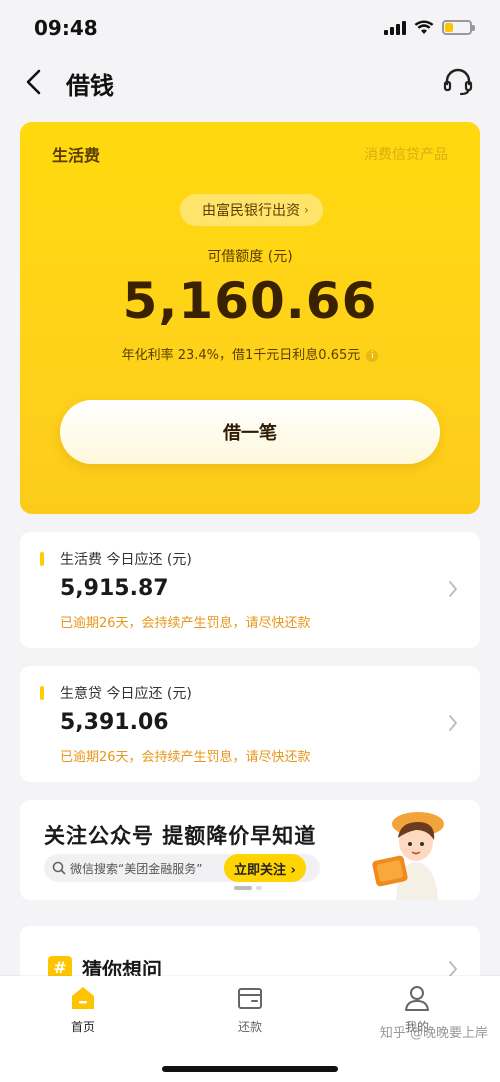  Describe the element at coordinates (395, 27) in the screenshot. I see `signal-icon` at that location.